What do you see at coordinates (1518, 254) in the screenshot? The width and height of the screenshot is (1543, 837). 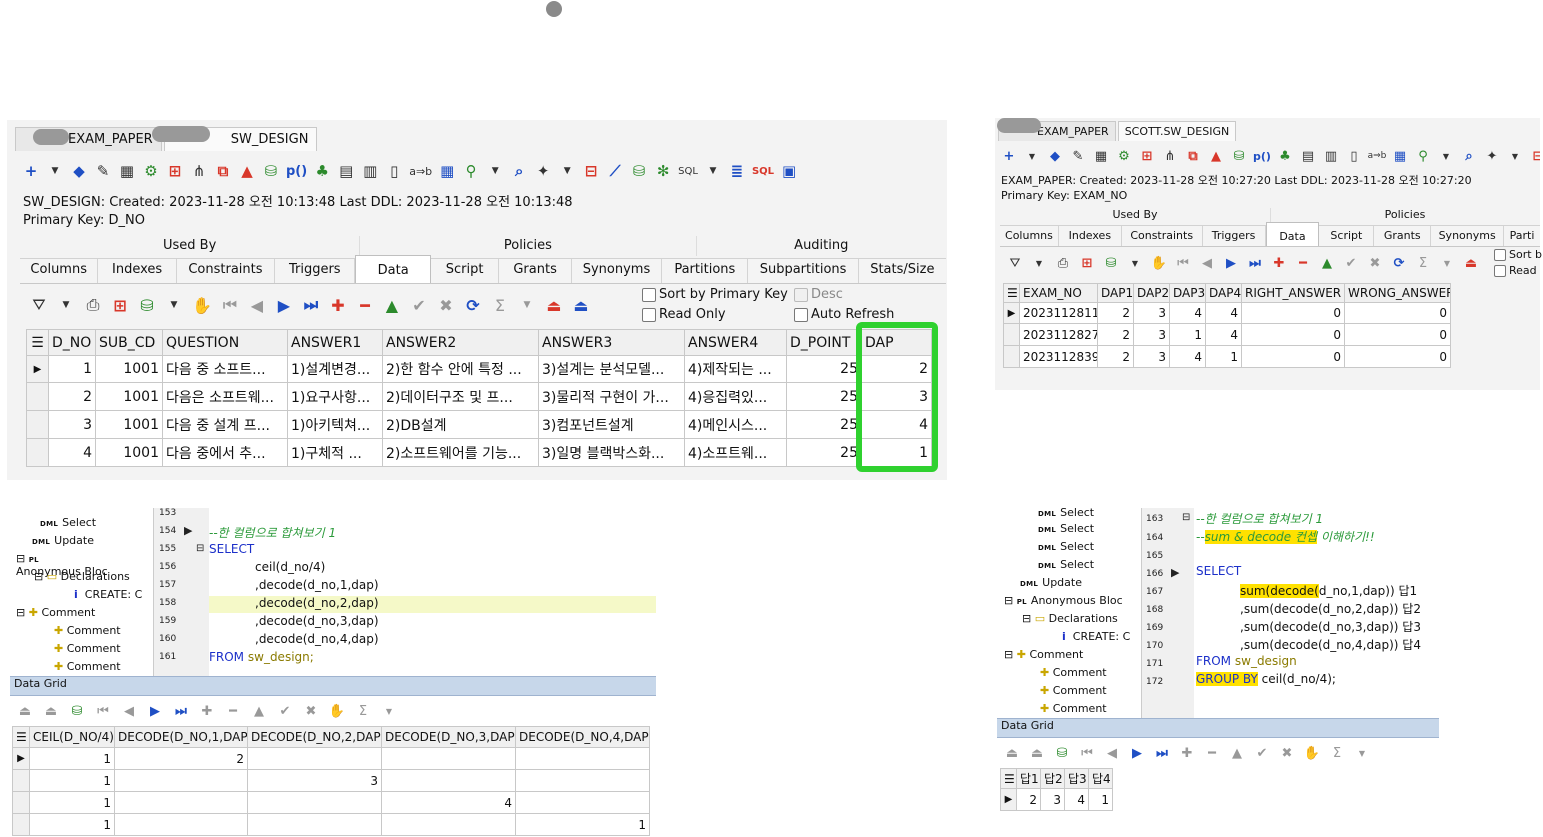 I see `sort-by-checkbox: Sort b` at bounding box center [1518, 254].